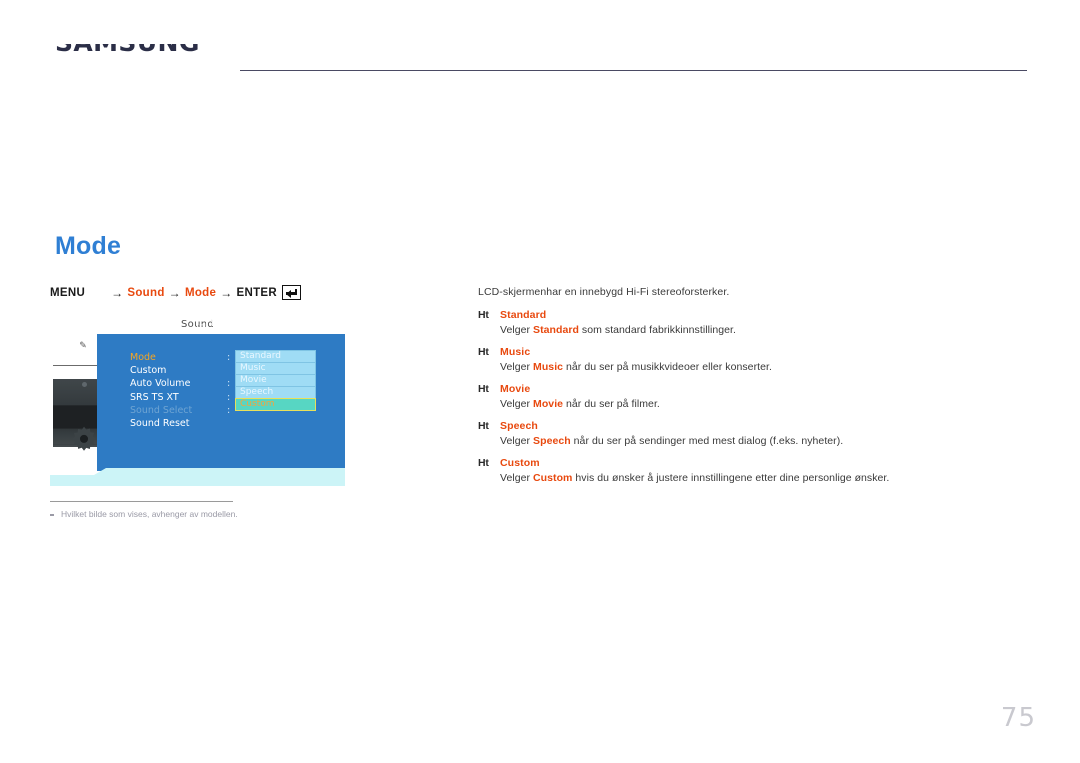 This screenshot has width=1080, height=763. I want to click on osd-action-return-label: Return, so click(283, 324).